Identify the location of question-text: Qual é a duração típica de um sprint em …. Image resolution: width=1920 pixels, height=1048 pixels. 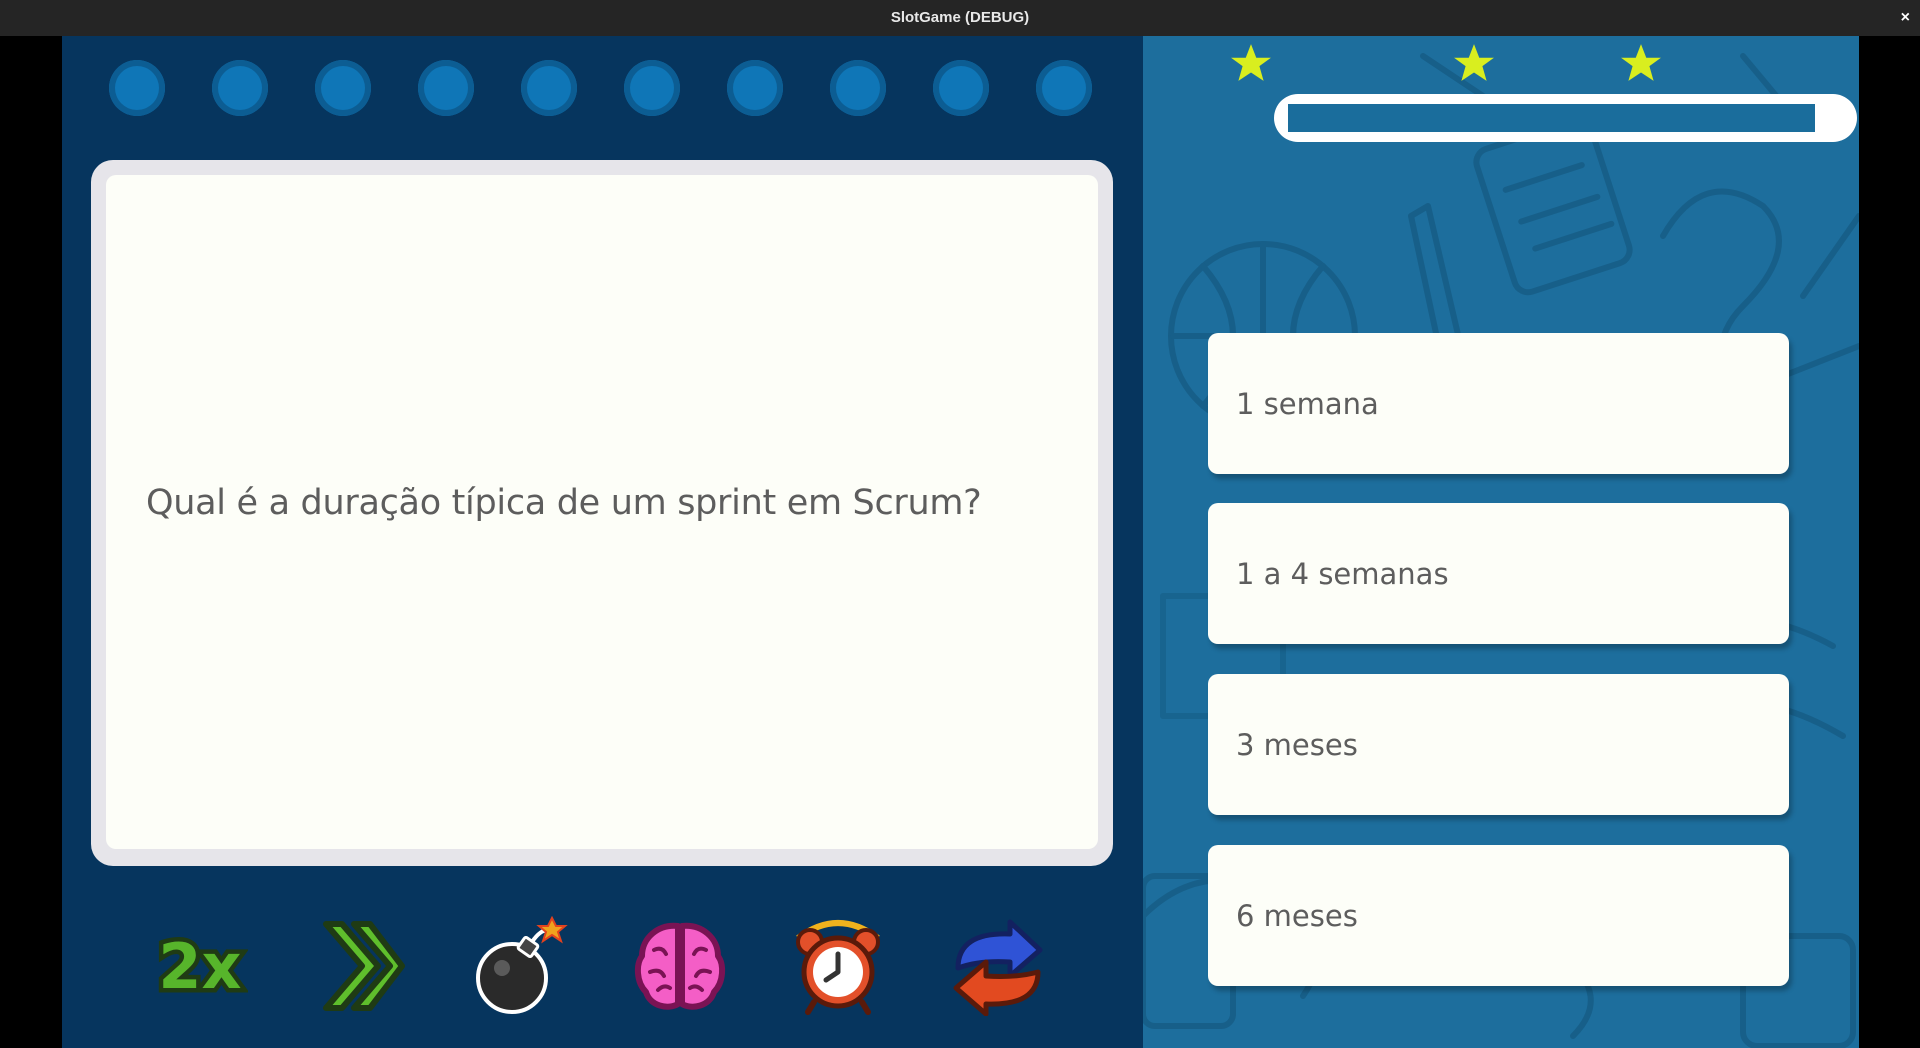
(564, 503).